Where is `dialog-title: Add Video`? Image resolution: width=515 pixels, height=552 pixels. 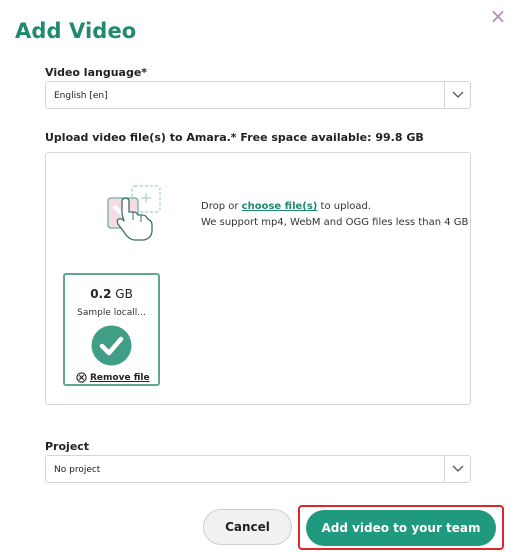 dialog-title: Add Video is located at coordinates (76, 31).